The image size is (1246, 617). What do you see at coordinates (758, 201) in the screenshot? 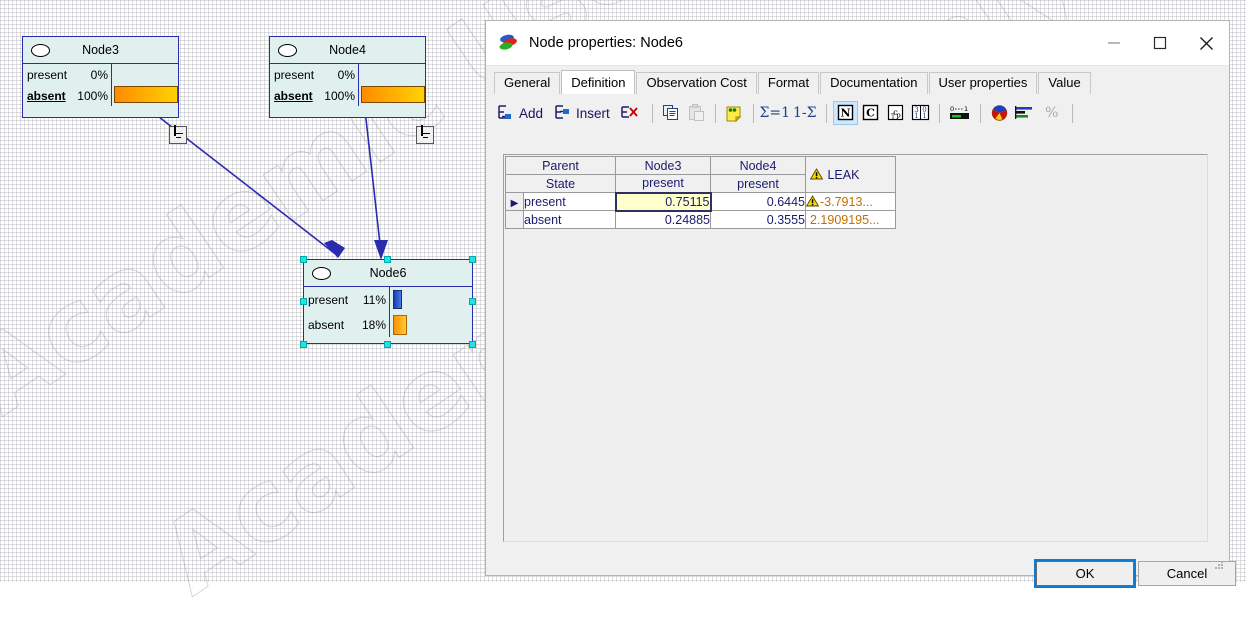
I see `cell-node4-present: 0.6445` at bounding box center [758, 201].